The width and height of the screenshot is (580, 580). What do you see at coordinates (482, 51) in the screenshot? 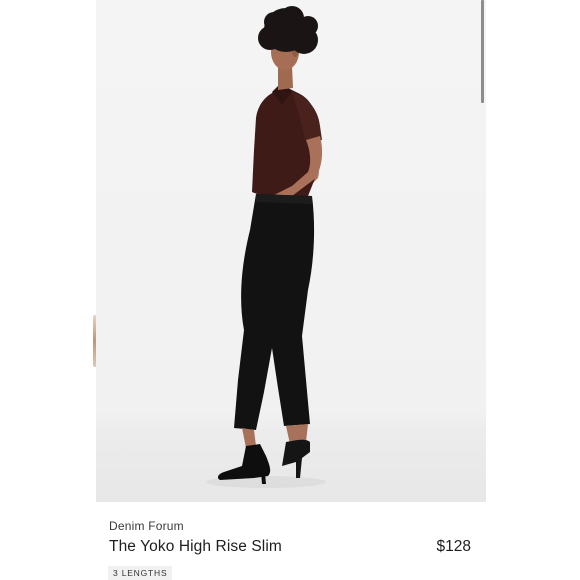
I see `scrollbar` at bounding box center [482, 51].